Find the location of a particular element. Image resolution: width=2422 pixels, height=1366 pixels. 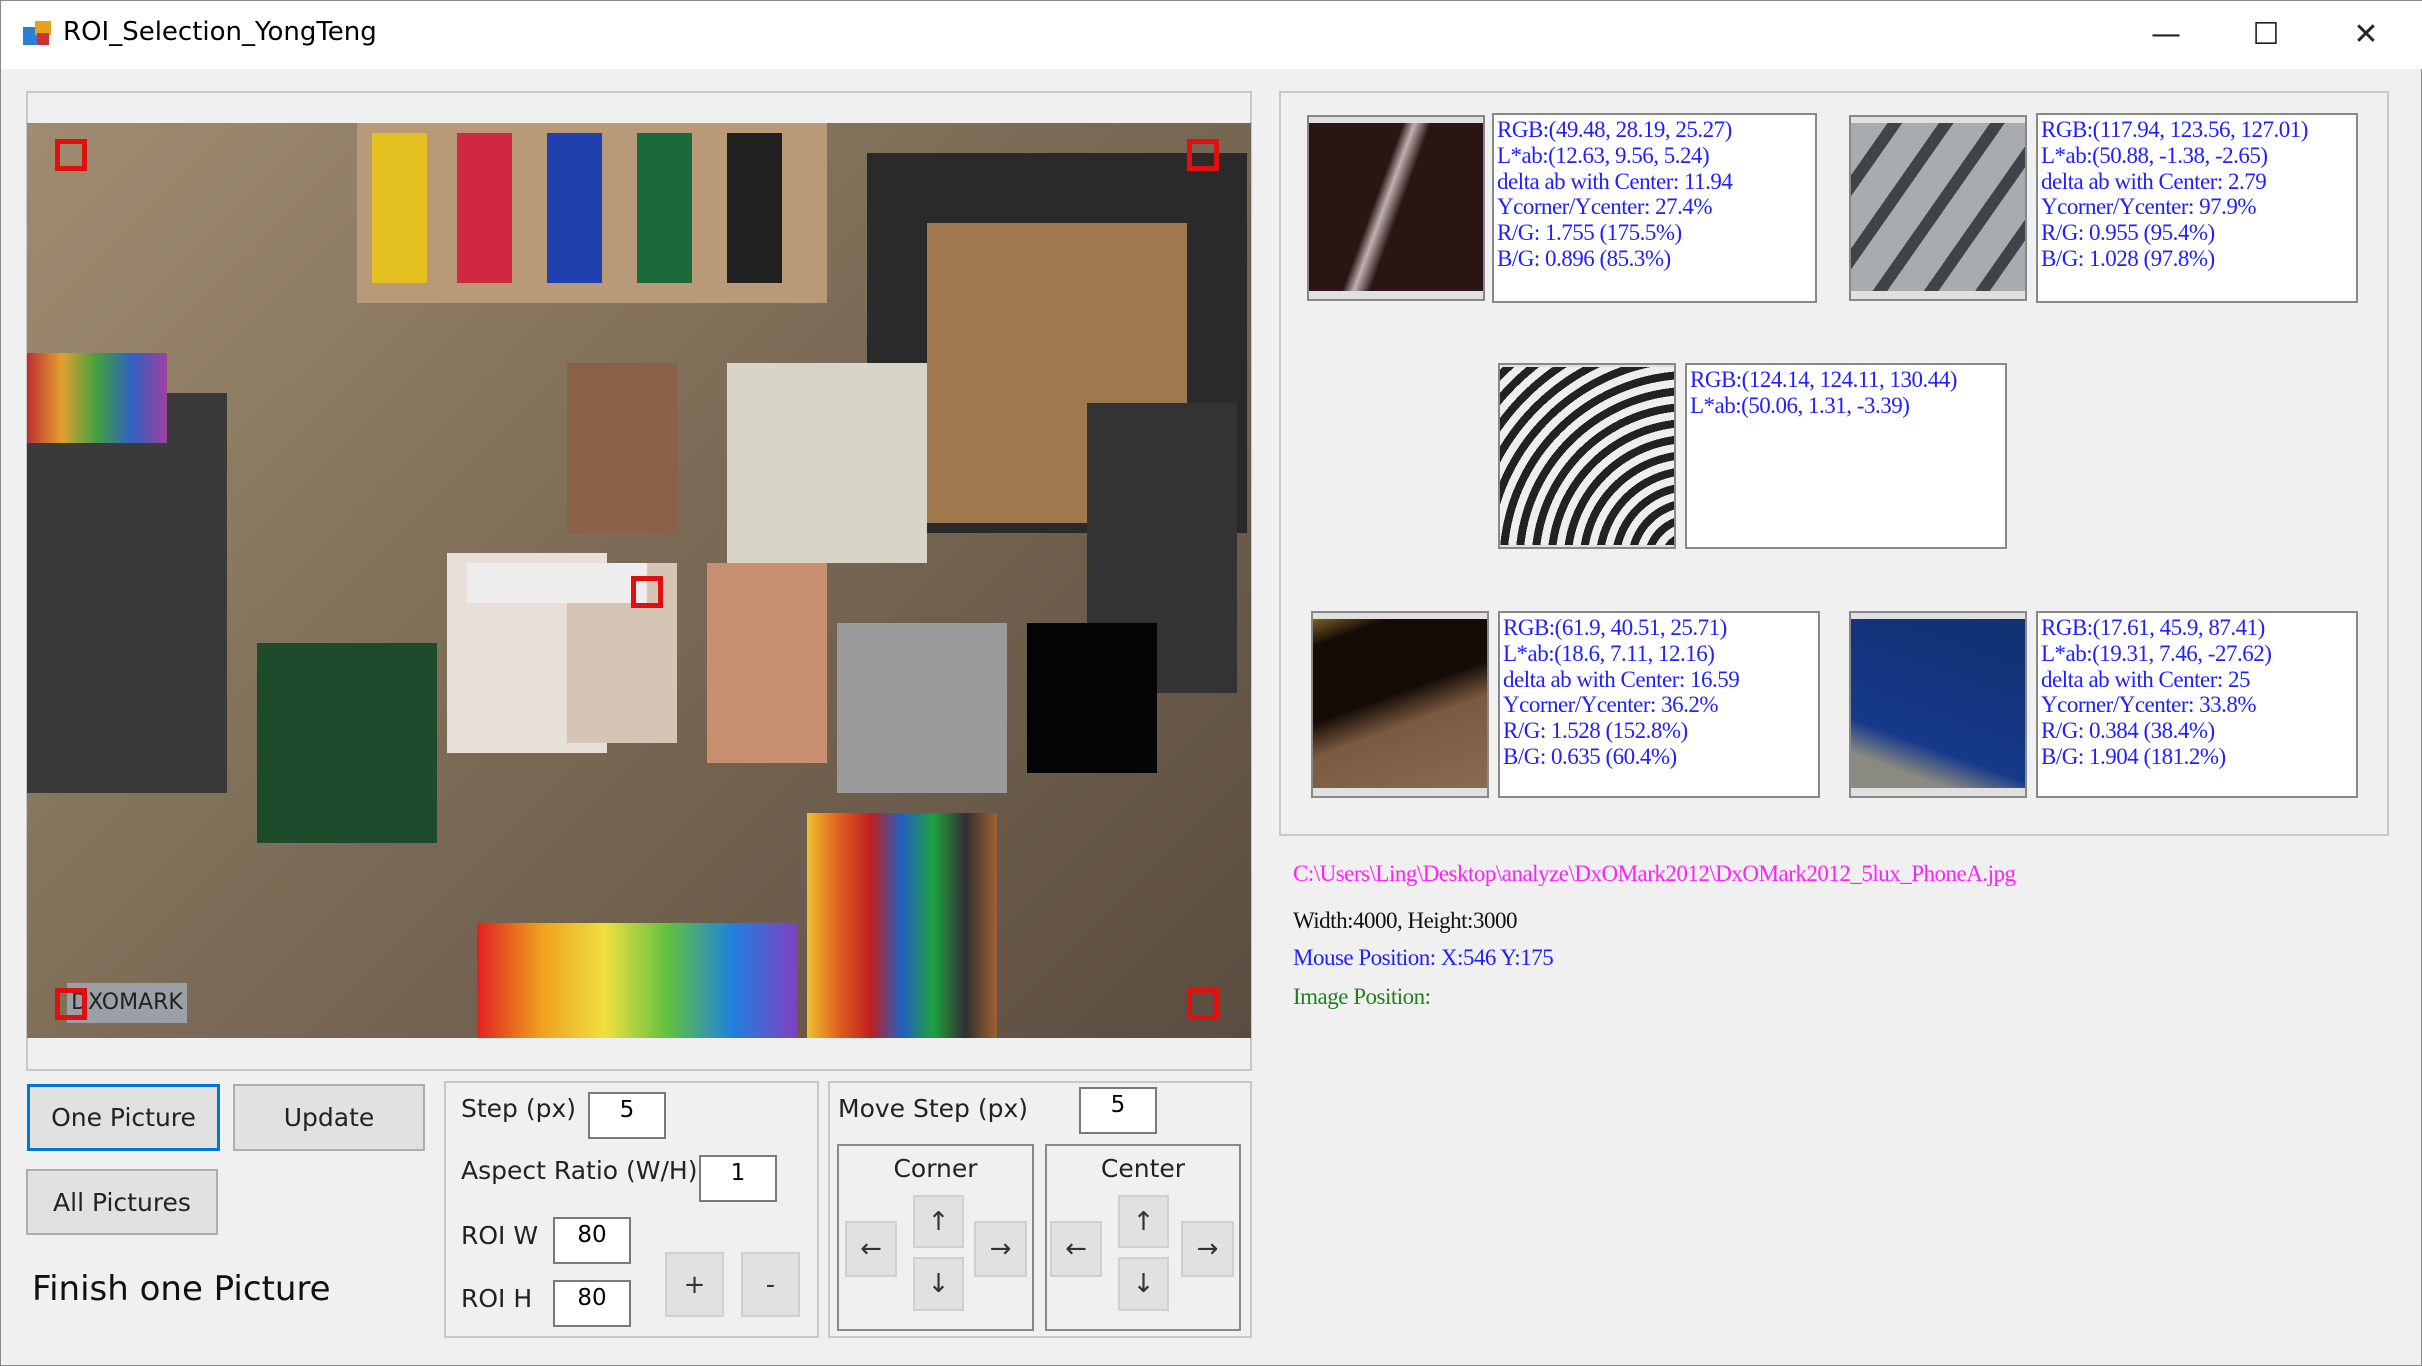

aspect-ratio-input: 1 is located at coordinates (738, 1178).